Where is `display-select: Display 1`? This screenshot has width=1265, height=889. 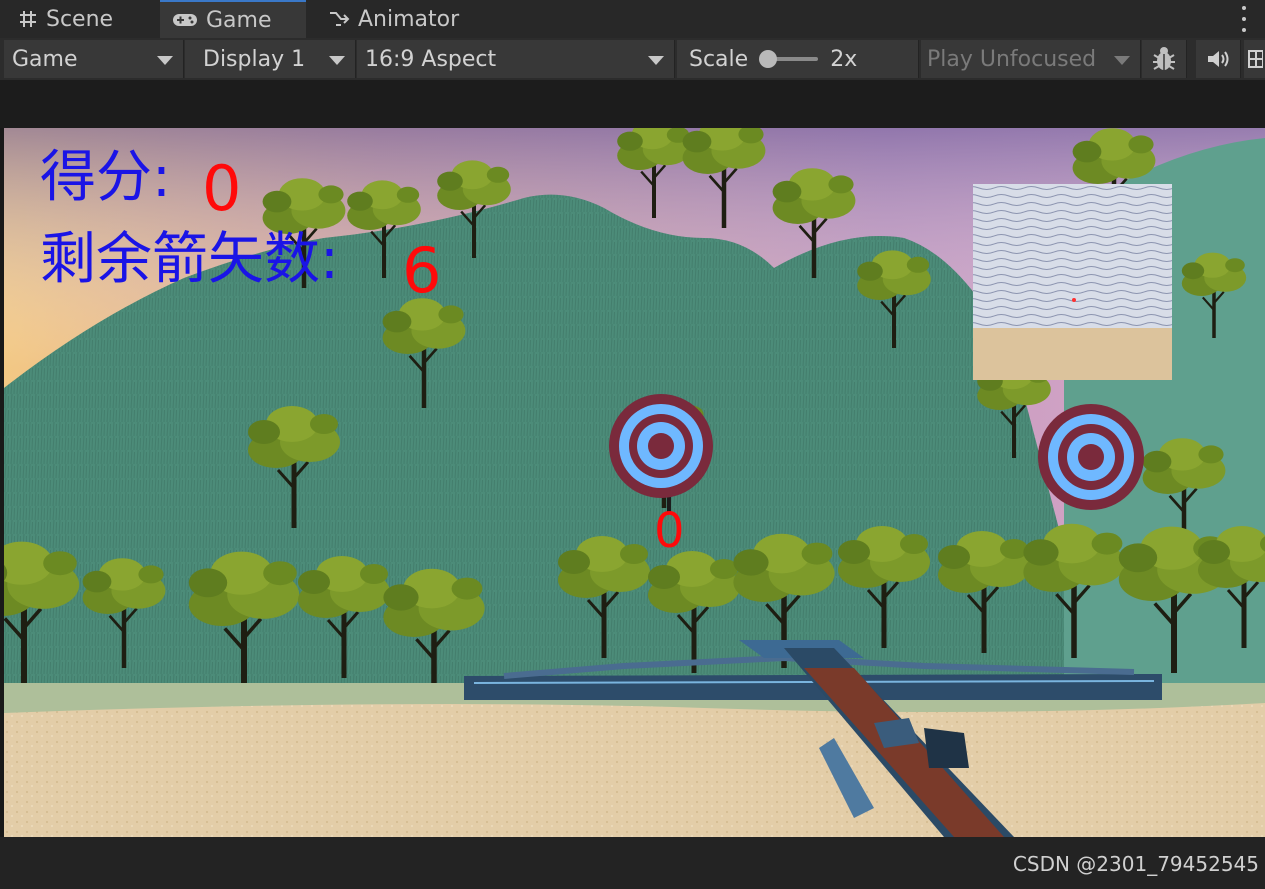 display-select: Display 1 is located at coordinates (270, 59).